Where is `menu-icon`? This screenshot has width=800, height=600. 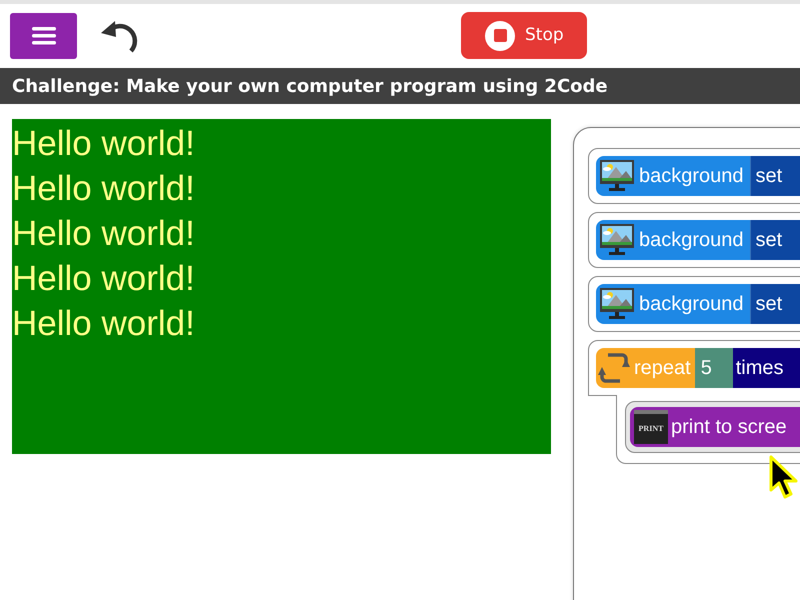
menu-icon is located at coordinates (44, 36).